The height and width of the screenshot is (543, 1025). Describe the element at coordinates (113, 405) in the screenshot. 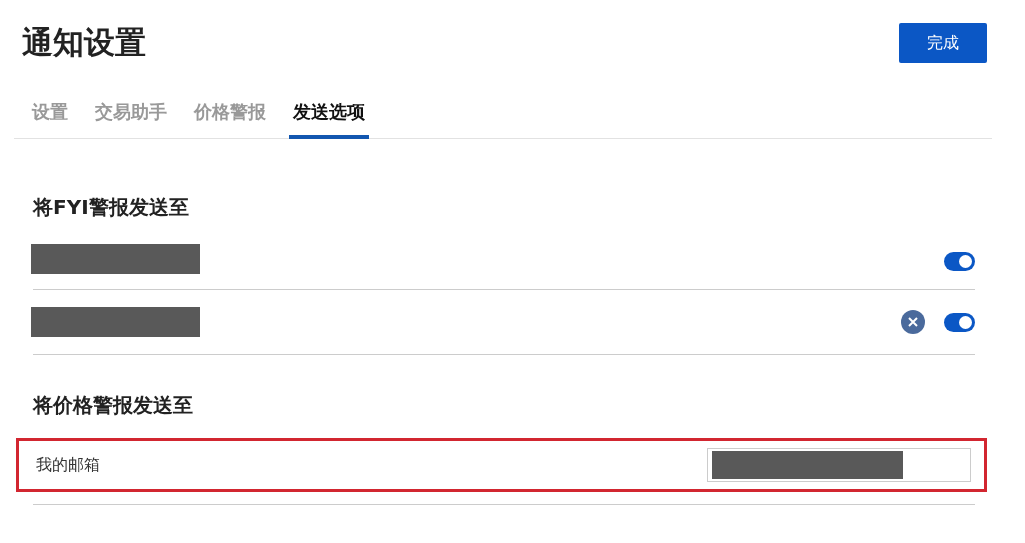

I see `section-heading: 将价格警报发送至` at that location.